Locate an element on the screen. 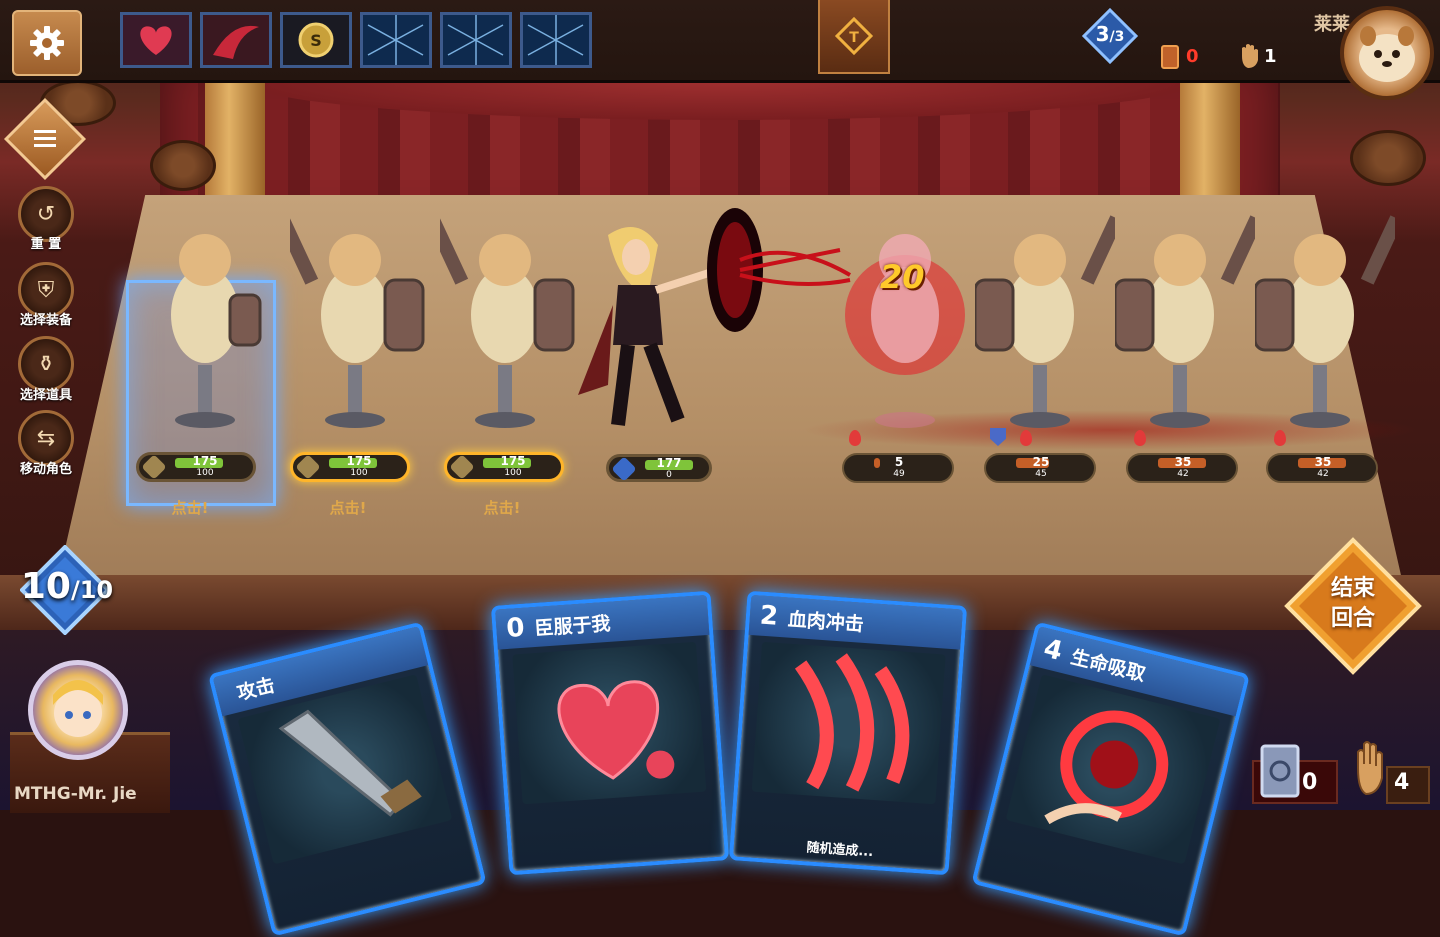  enemy-hp-bar-3: 35 42 is located at coordinates (1182, 468).